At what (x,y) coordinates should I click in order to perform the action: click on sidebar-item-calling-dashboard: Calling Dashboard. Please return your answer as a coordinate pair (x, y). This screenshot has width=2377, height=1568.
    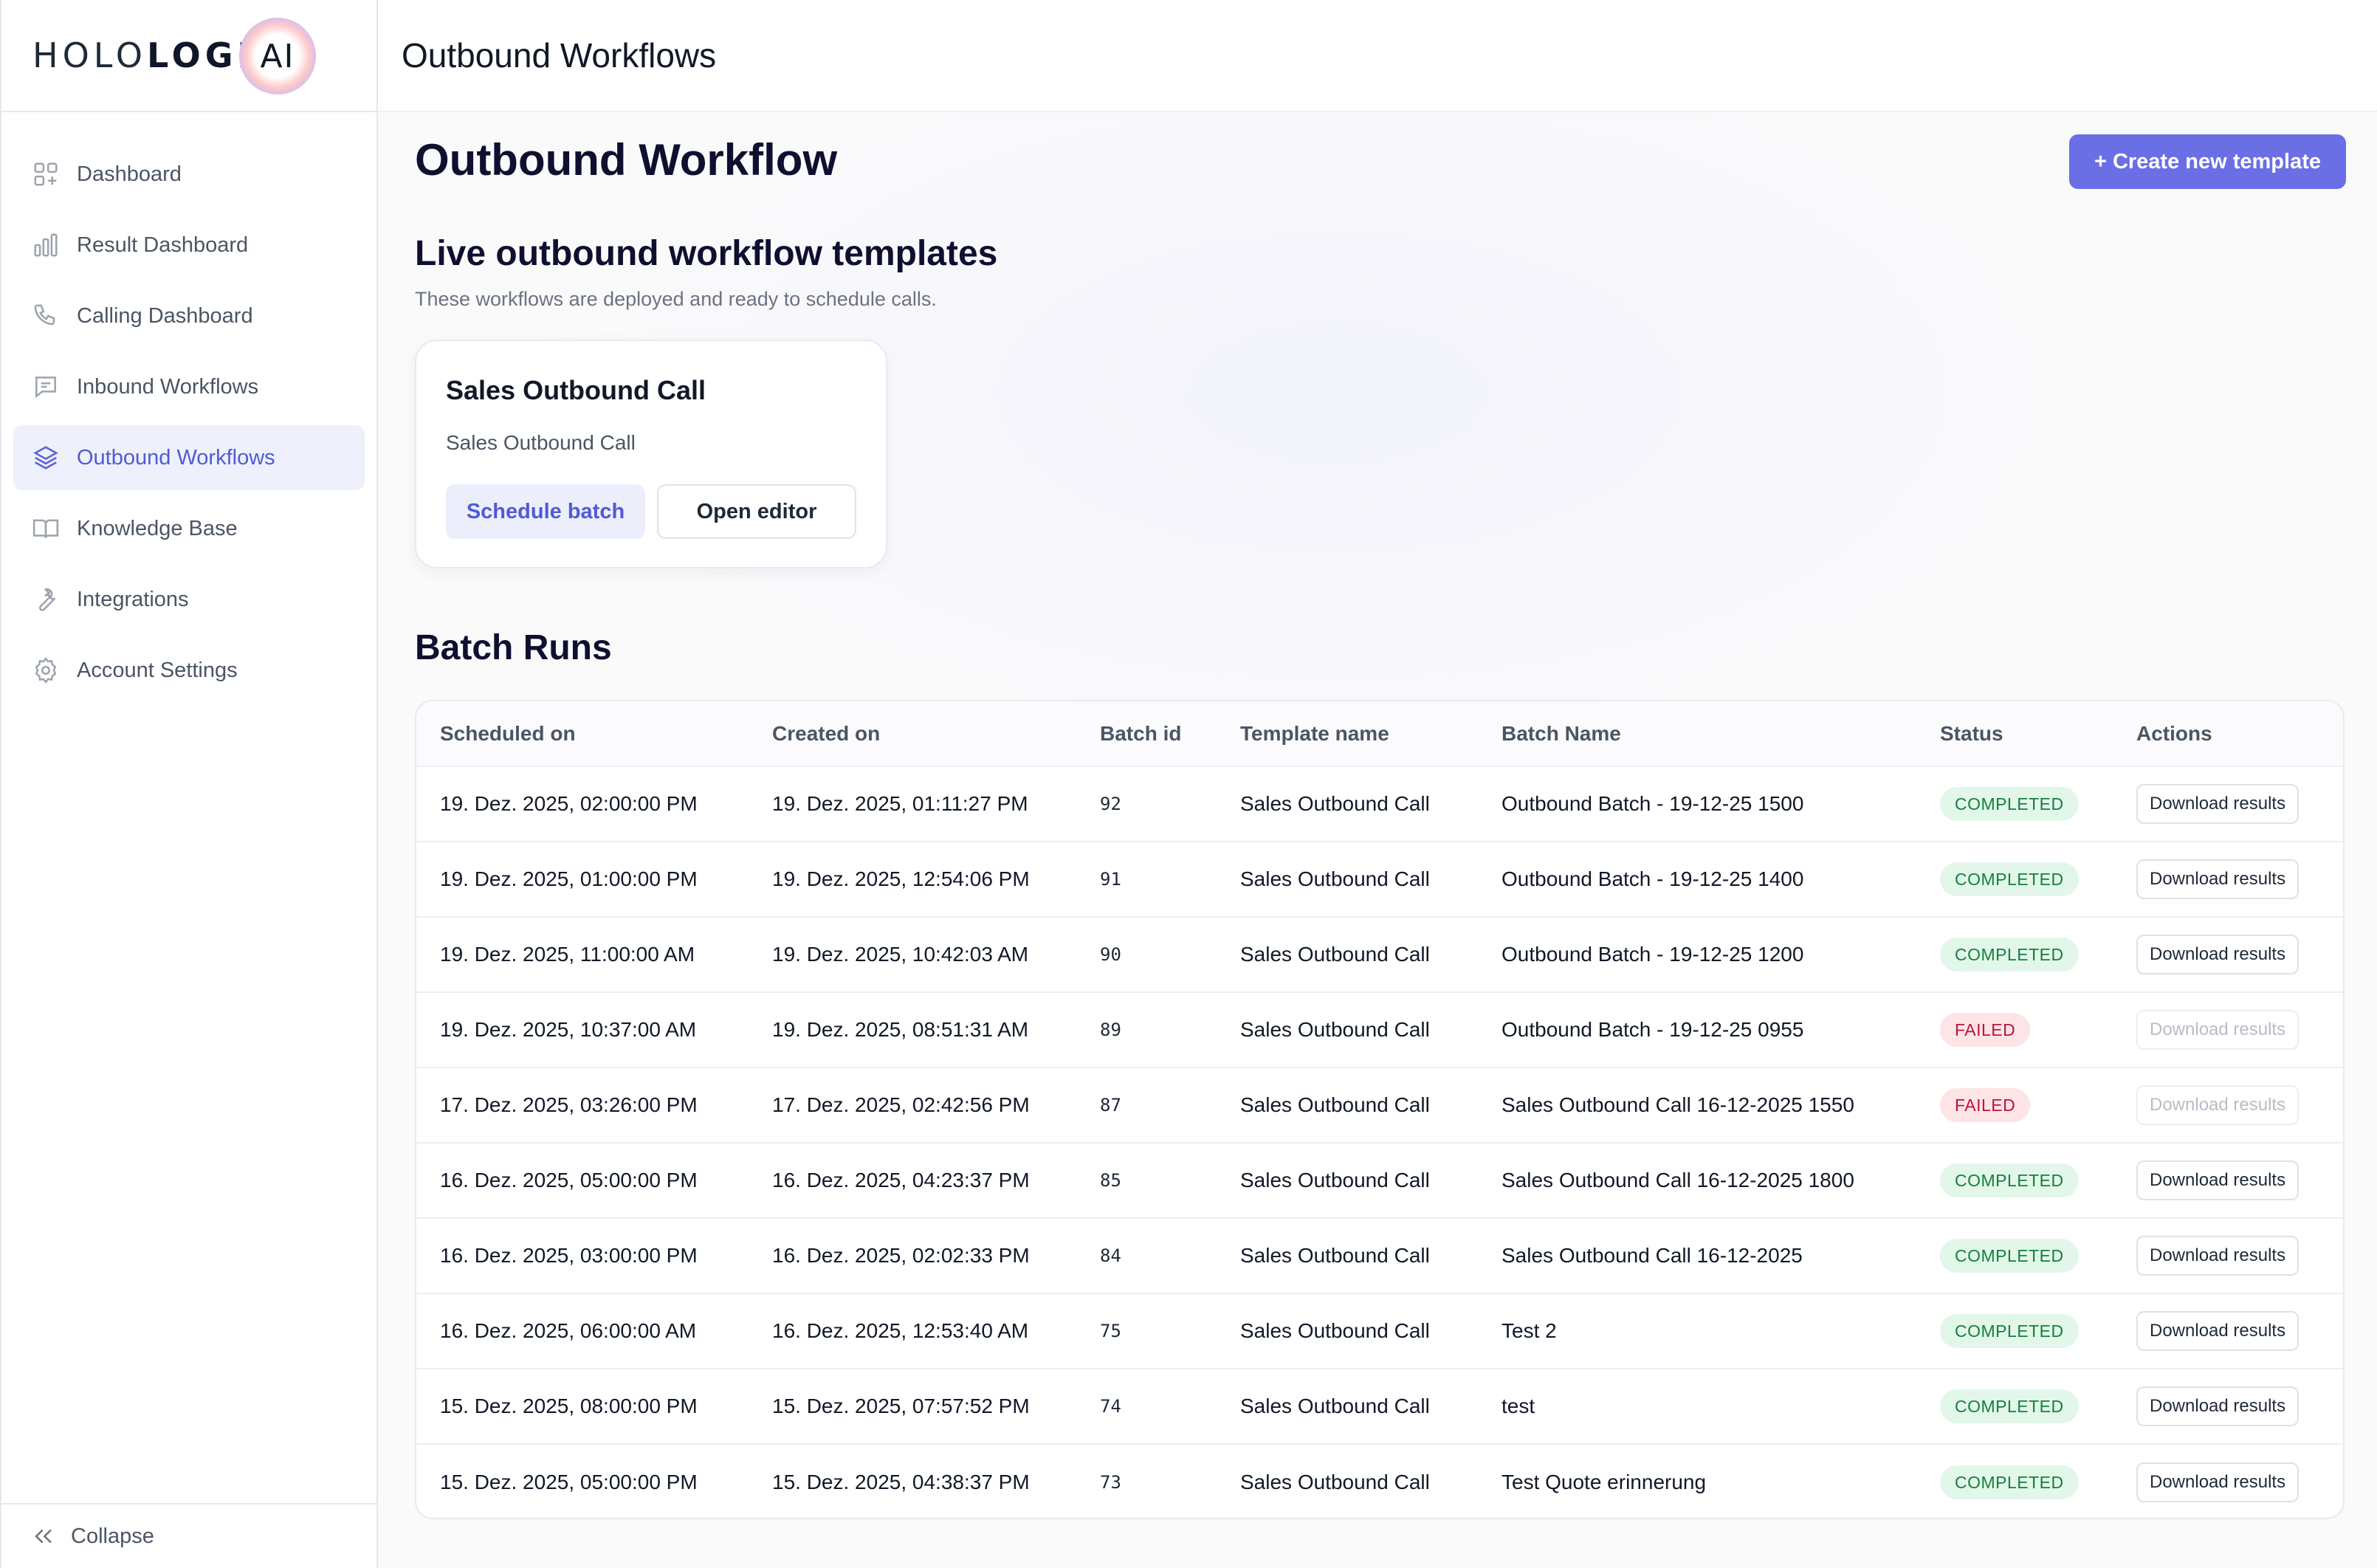
    Looking at the image, I should click on (189, 315).